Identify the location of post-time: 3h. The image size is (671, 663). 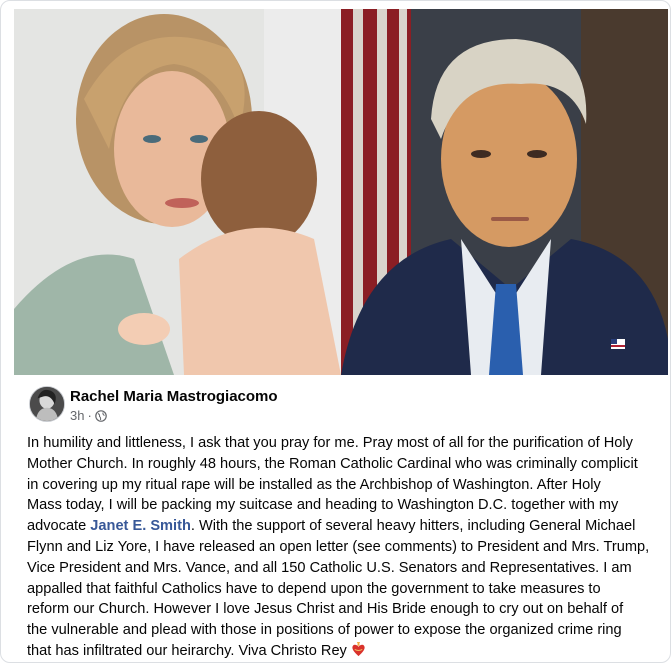
(77, 415).